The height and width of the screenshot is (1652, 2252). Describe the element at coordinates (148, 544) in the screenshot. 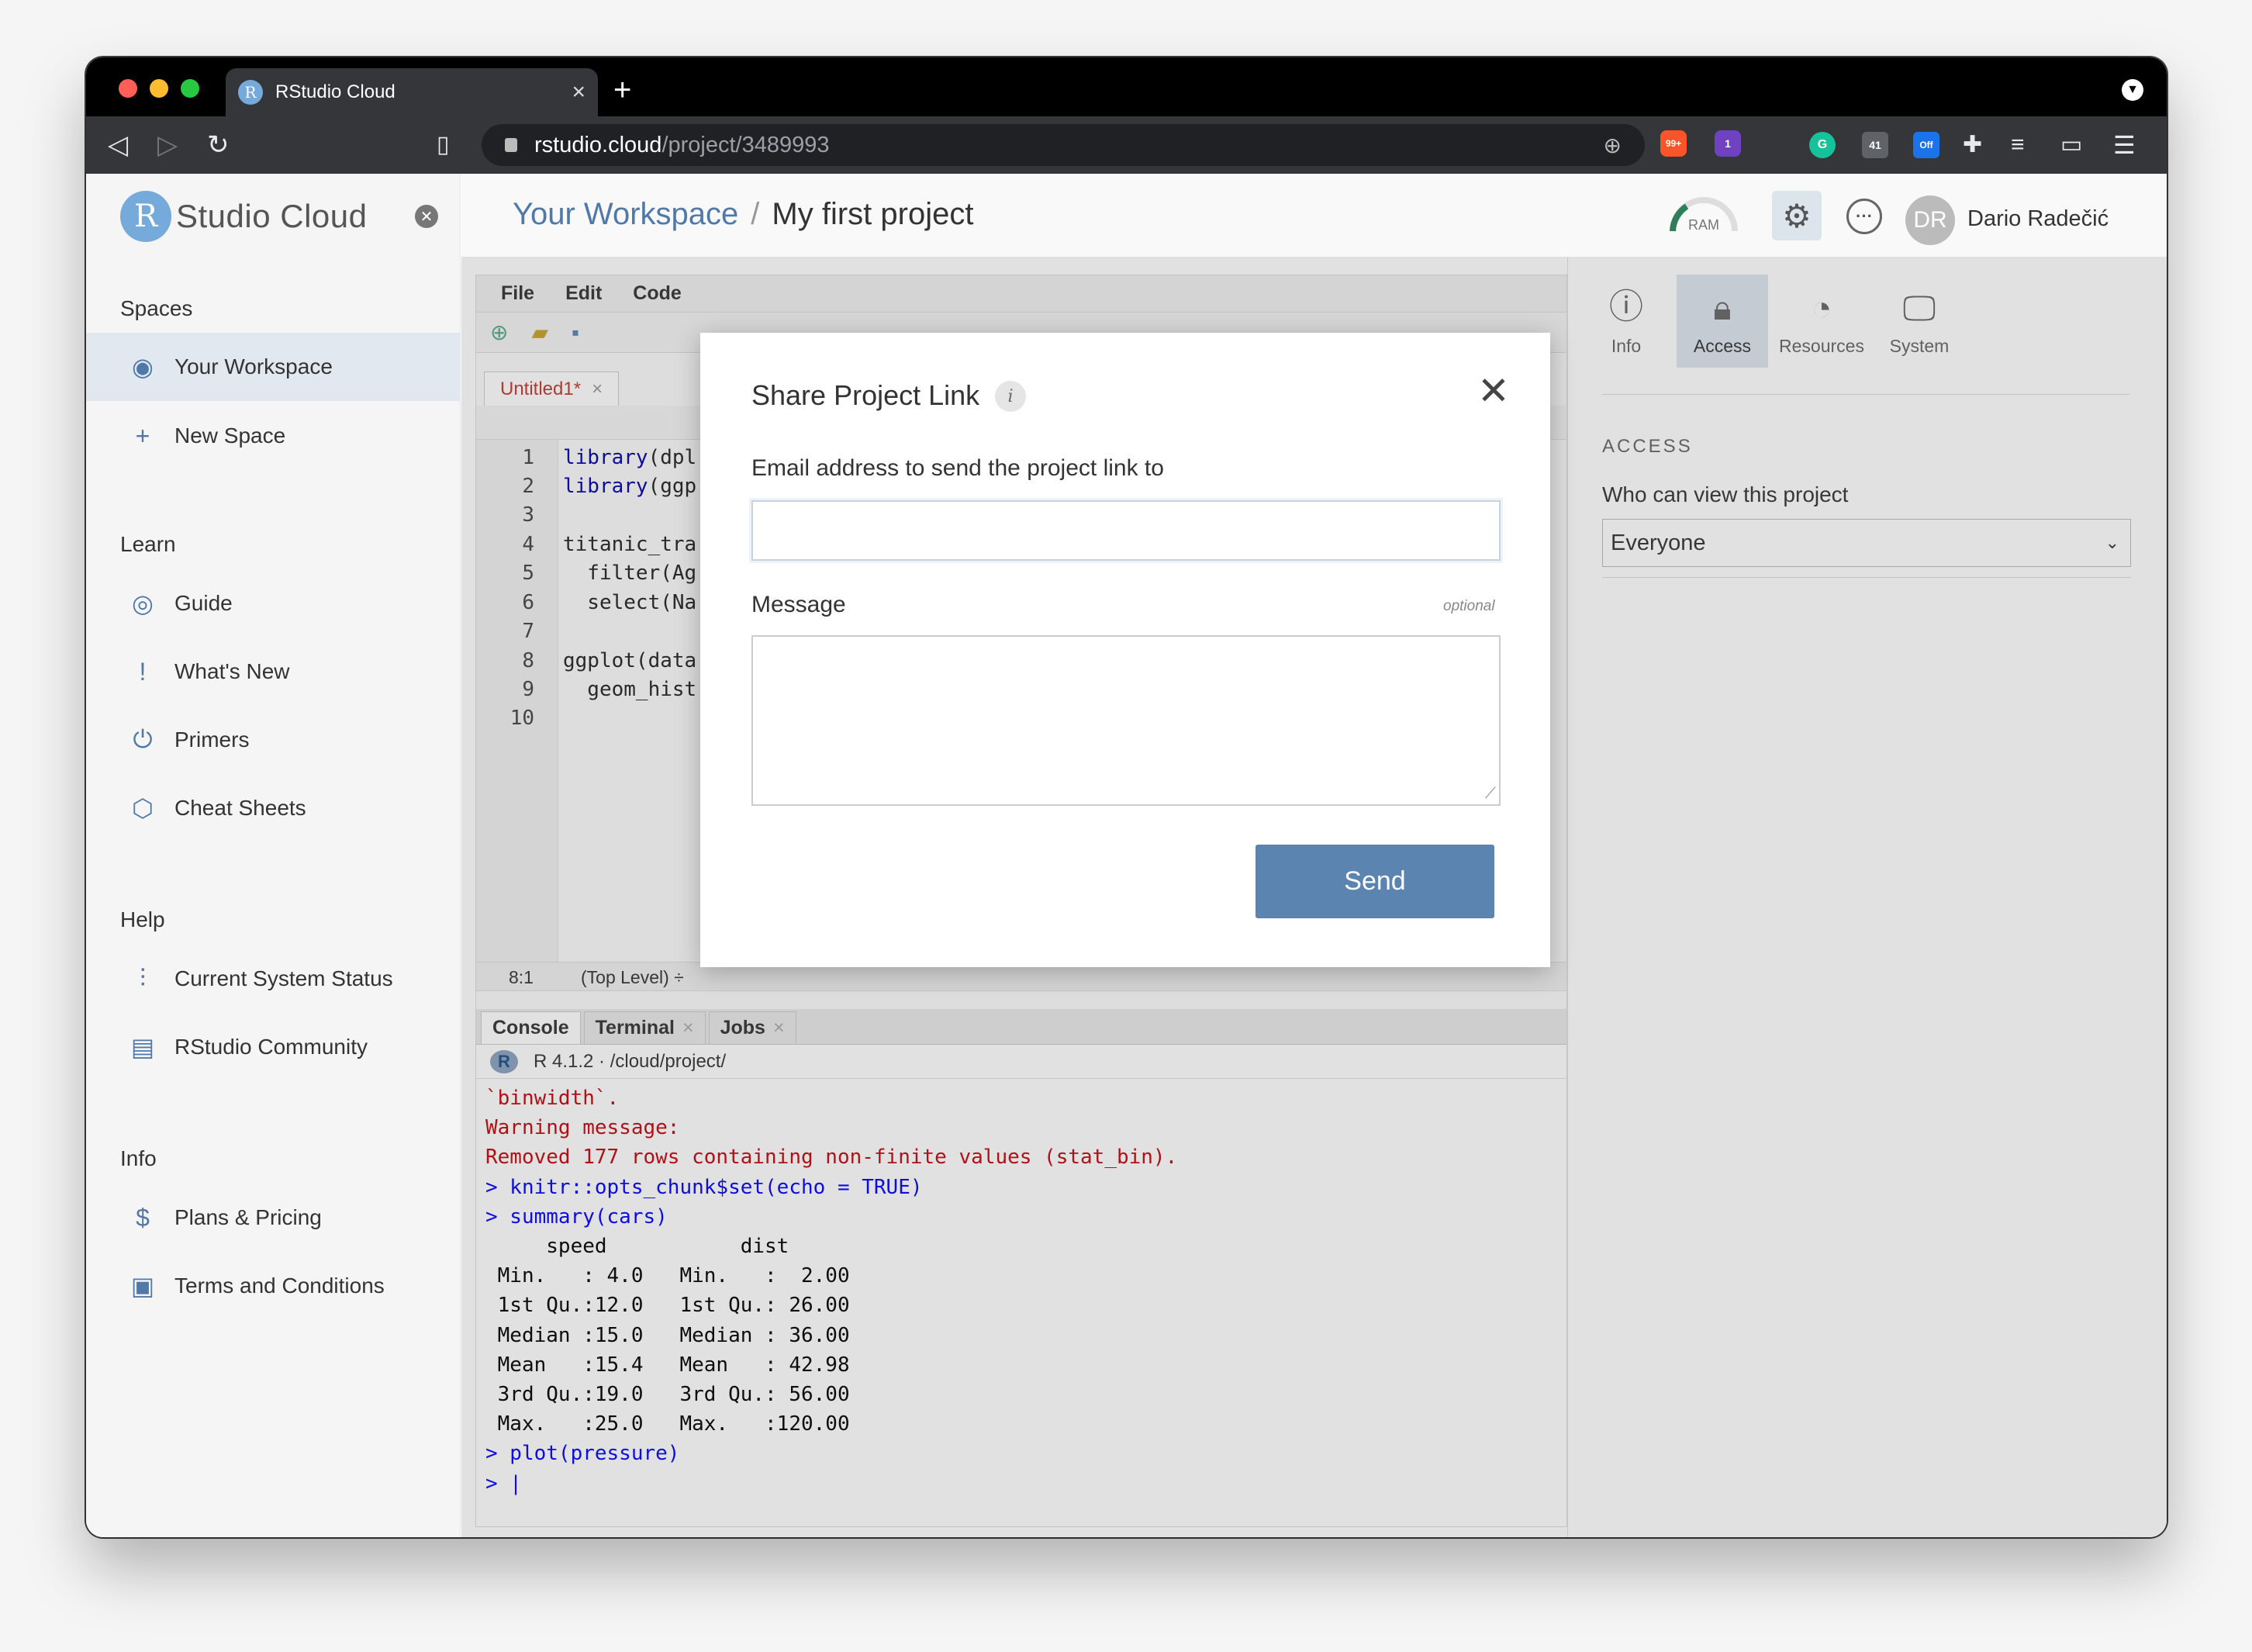

I see `section-learn: Learn` at that location.